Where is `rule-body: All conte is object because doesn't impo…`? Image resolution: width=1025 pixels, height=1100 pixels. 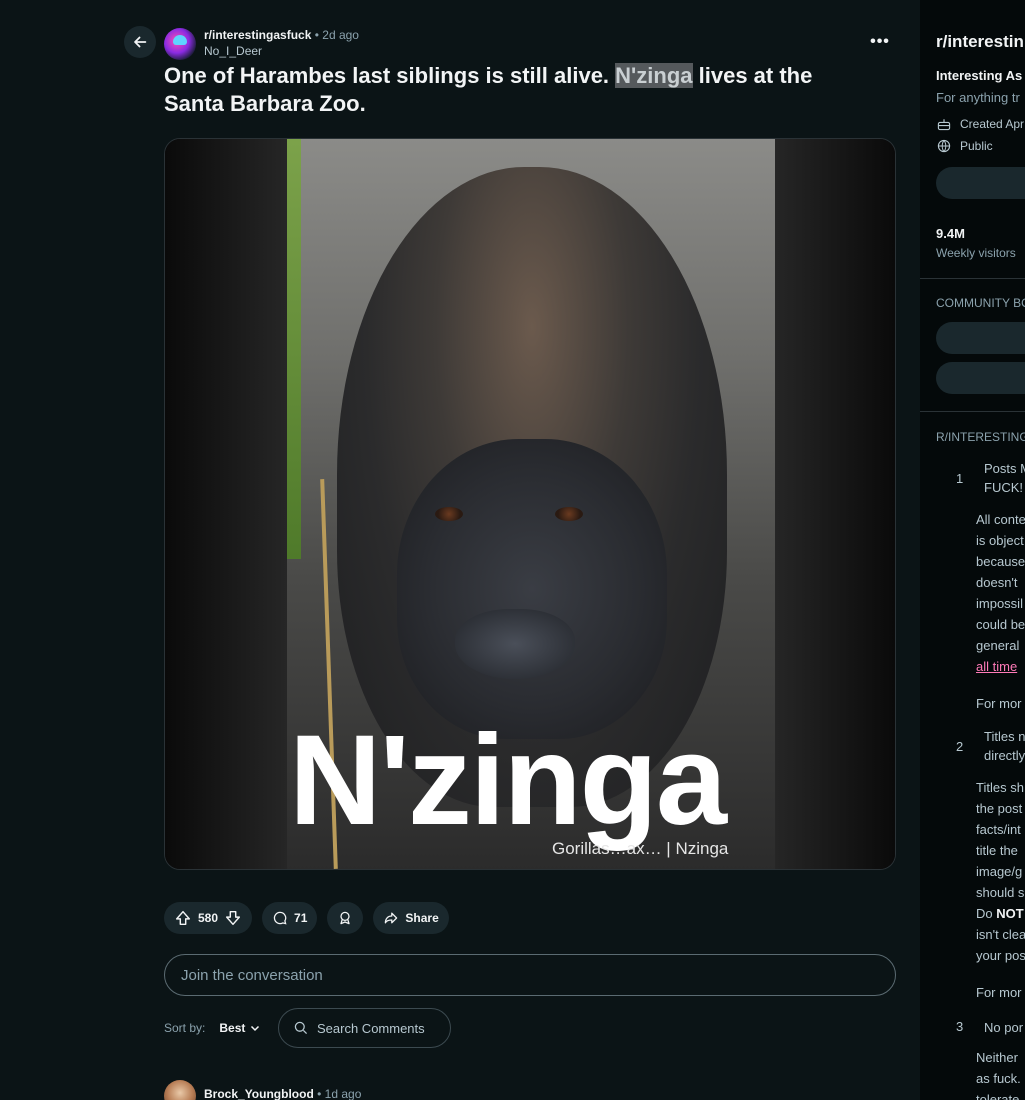
rule-body: All conte is object because doesn't impo… is located at coordinates (1000, 611).